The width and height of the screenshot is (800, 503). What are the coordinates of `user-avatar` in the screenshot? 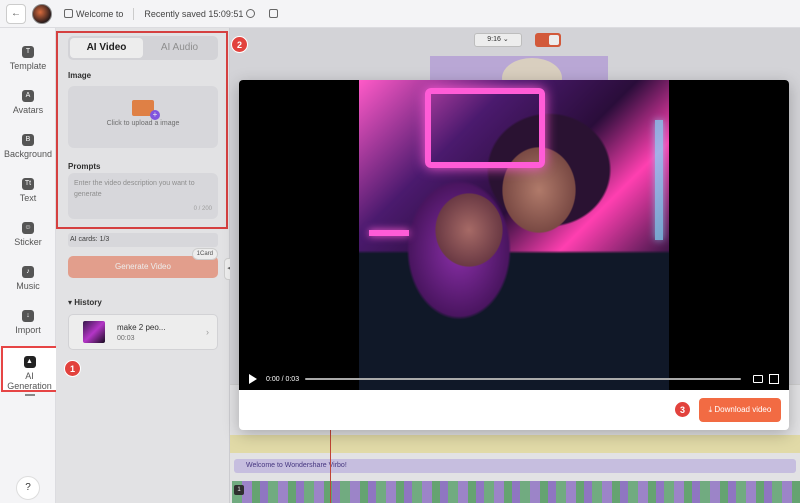 It's located at (42, 13).